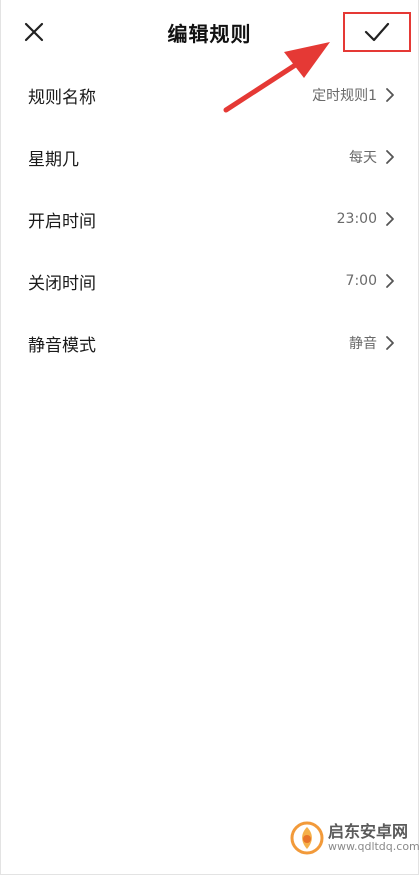 The width and height of the screenshot is (419, 876). Describe the element at coordinates (356, 219) in the screenshot. I see `row-value: 23:00` at that location.